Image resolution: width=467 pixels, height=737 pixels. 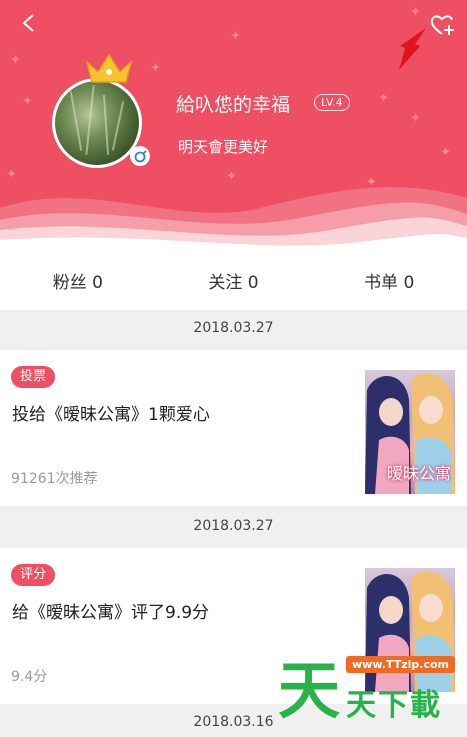 What do you see at coordinates (418, 473) in the screenshot?
I see `cover-title-text: 暧昧公寓` at bounding box center [418, 473].